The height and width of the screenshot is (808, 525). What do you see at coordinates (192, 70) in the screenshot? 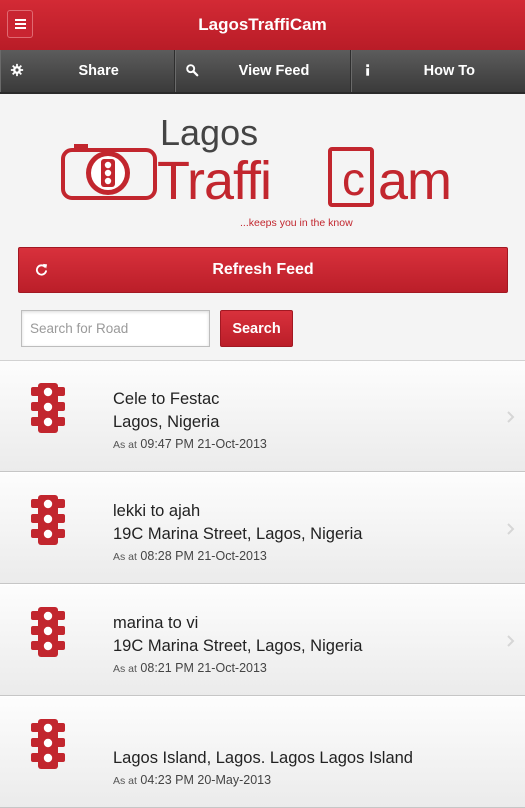
I see `search-icon` at bounding box center [192, 70].